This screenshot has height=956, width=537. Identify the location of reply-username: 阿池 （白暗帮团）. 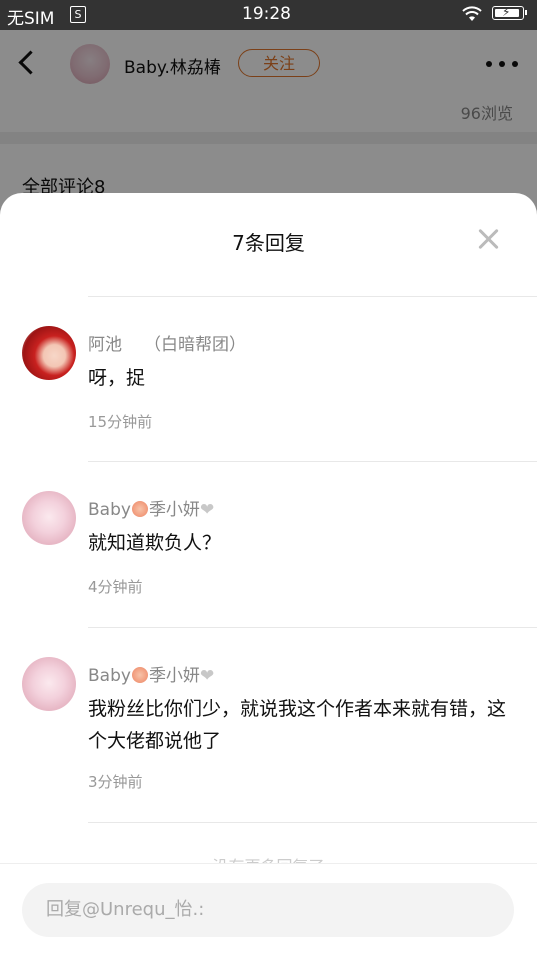
(167, 342).